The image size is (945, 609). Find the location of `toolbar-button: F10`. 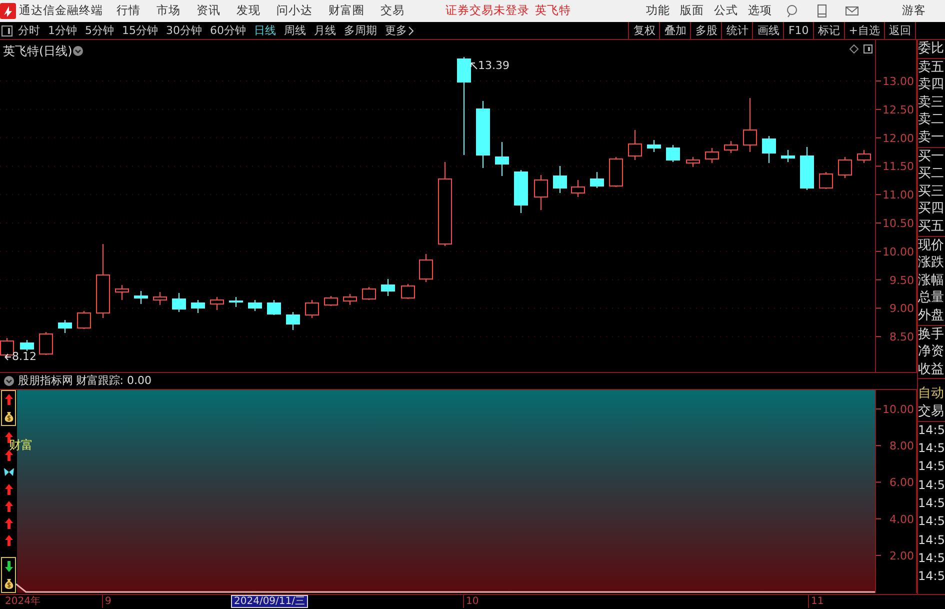

toolbar-button: F10 is located at coordinates (798, 31).